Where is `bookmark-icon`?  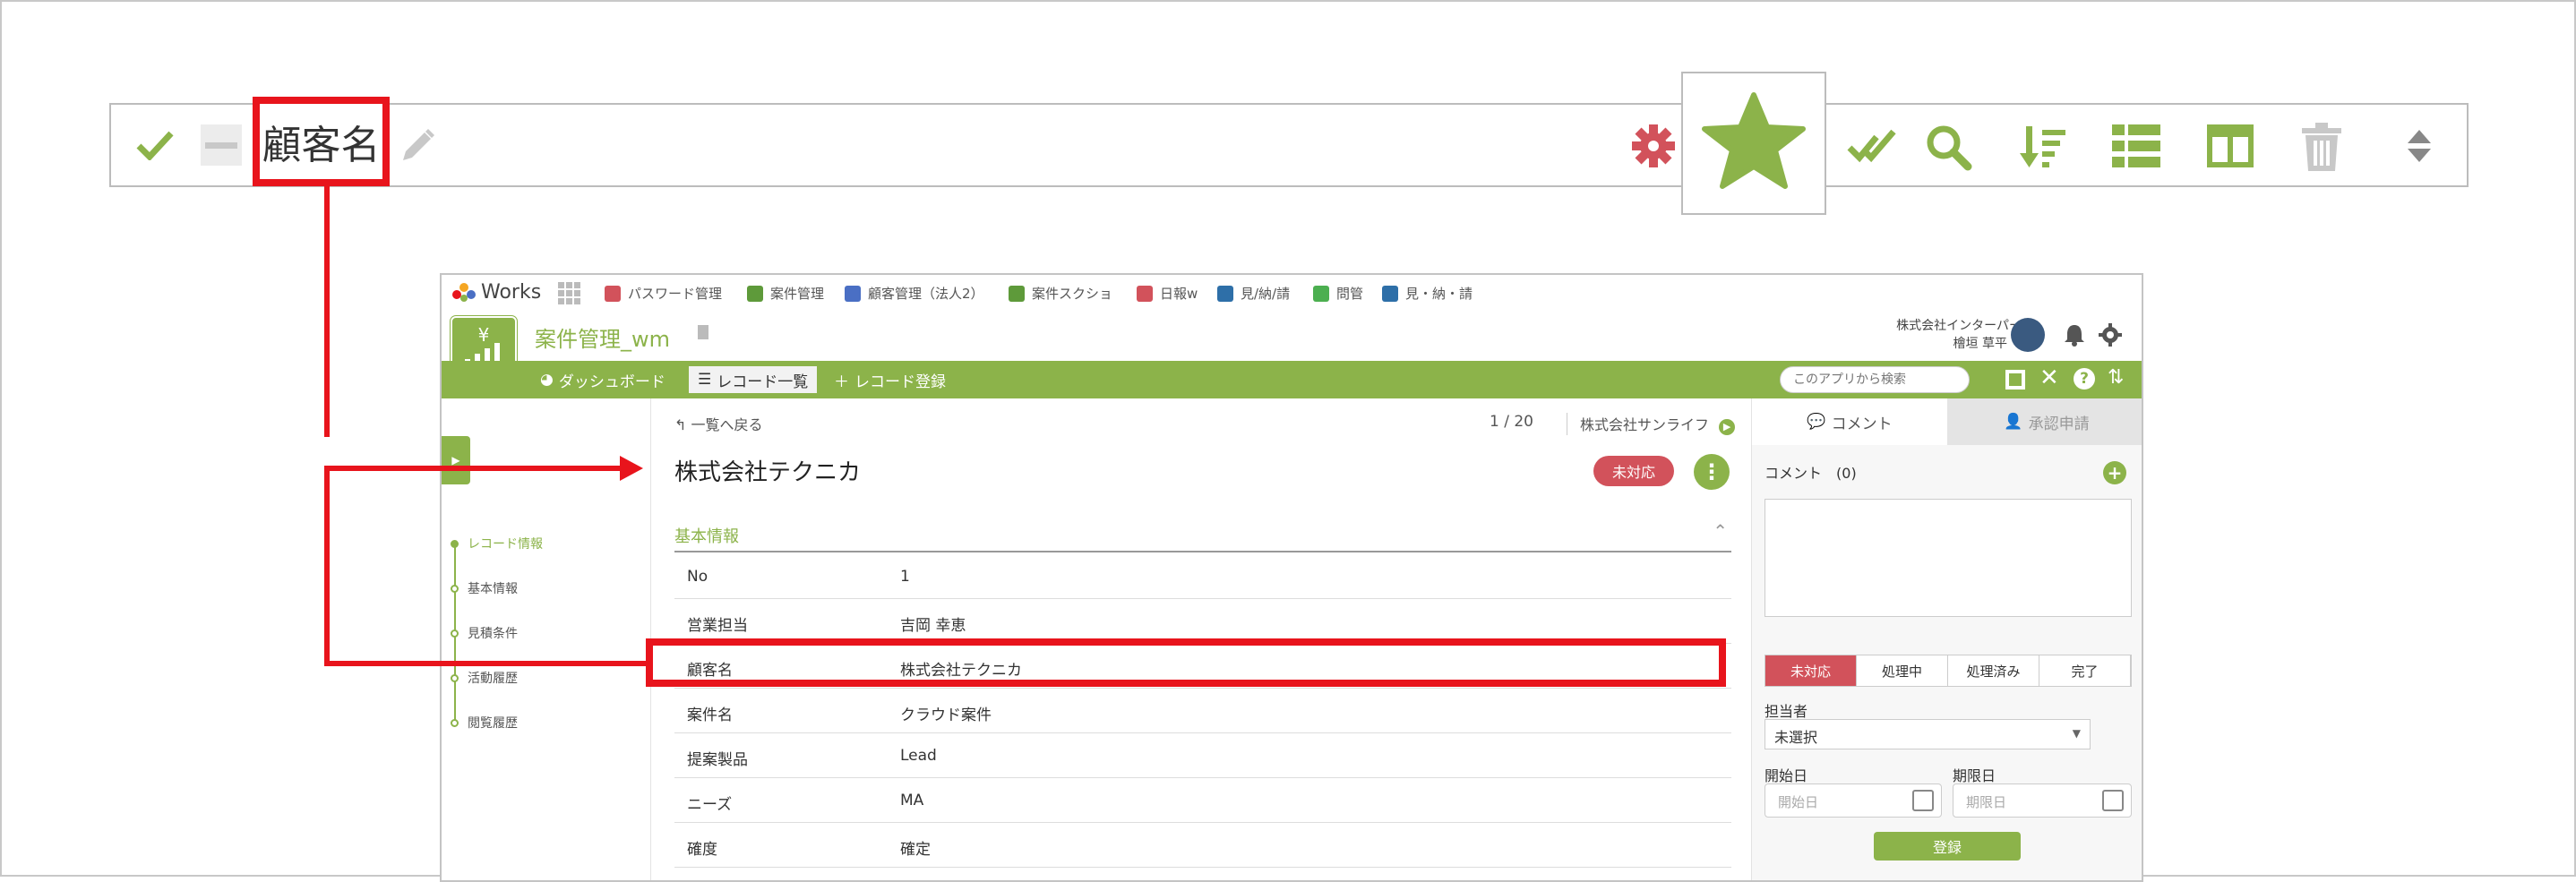 bookmark-icon is located at coordinates (703, 332).